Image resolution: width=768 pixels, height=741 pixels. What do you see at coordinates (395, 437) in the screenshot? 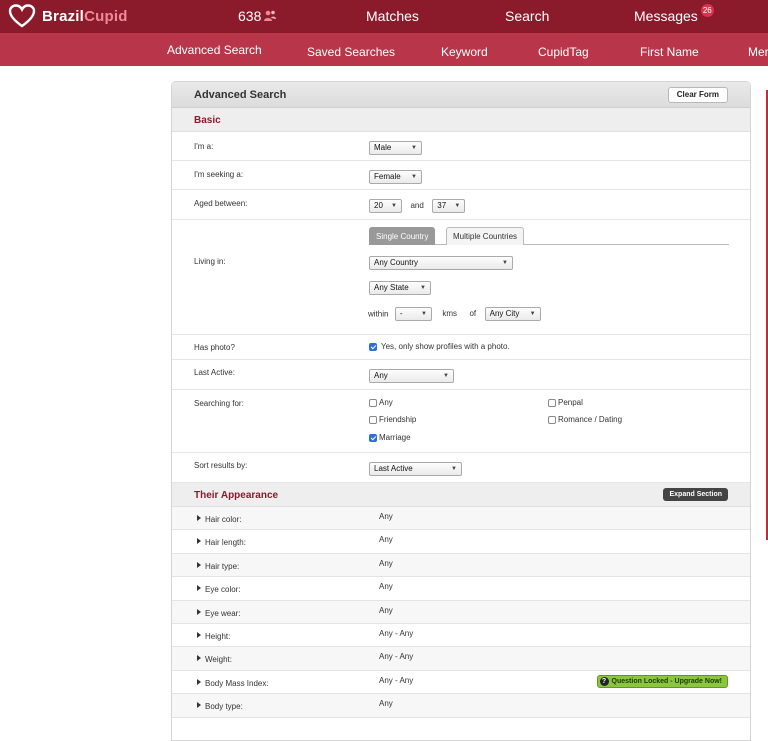
I see `option-marriage-label: Marriage` at bounding box center [395, 437].